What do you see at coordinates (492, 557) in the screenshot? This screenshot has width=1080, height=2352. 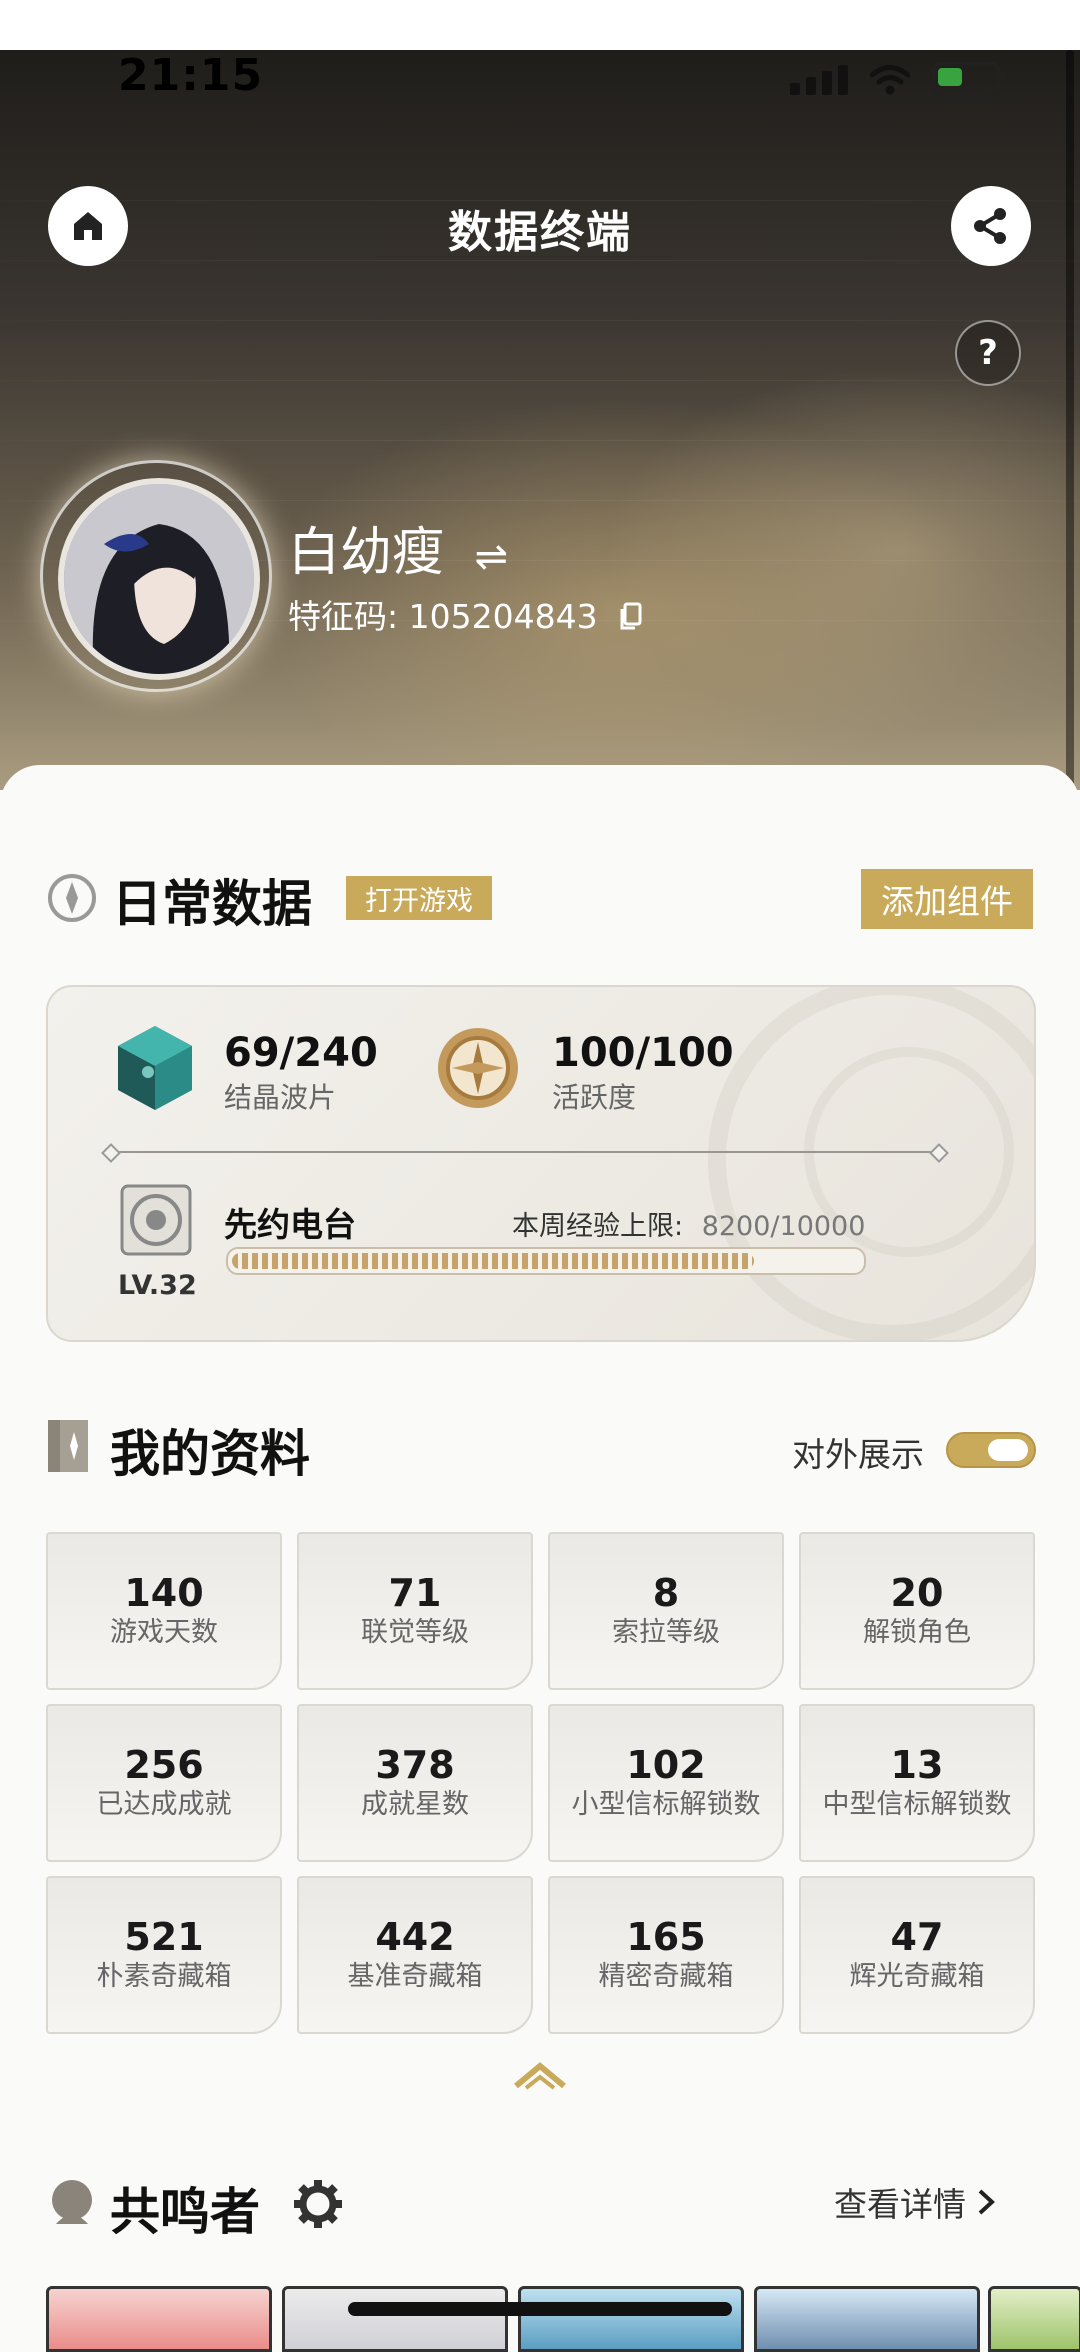 I see `swap-icon: ⇌` at bounding box center [492, 557].